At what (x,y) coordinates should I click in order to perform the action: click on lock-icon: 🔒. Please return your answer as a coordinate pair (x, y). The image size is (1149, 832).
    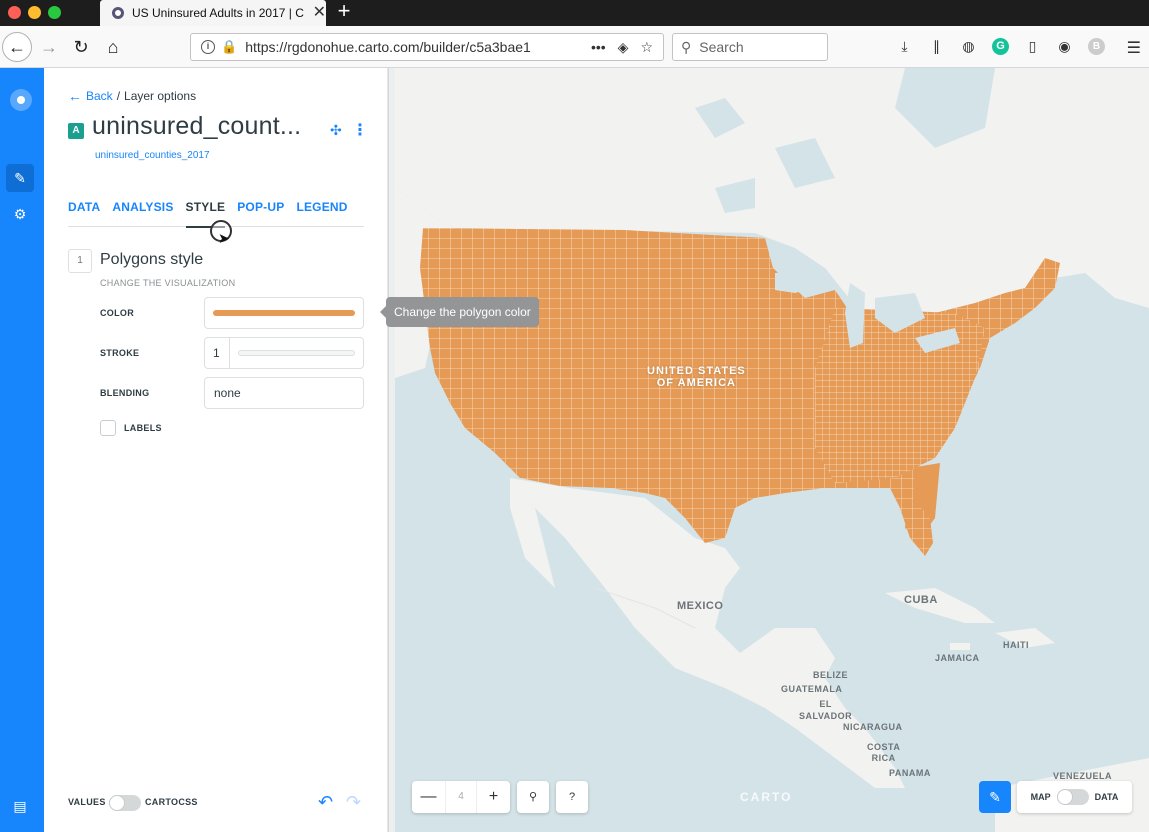
    Looking at the image, I should click on (229, 47).